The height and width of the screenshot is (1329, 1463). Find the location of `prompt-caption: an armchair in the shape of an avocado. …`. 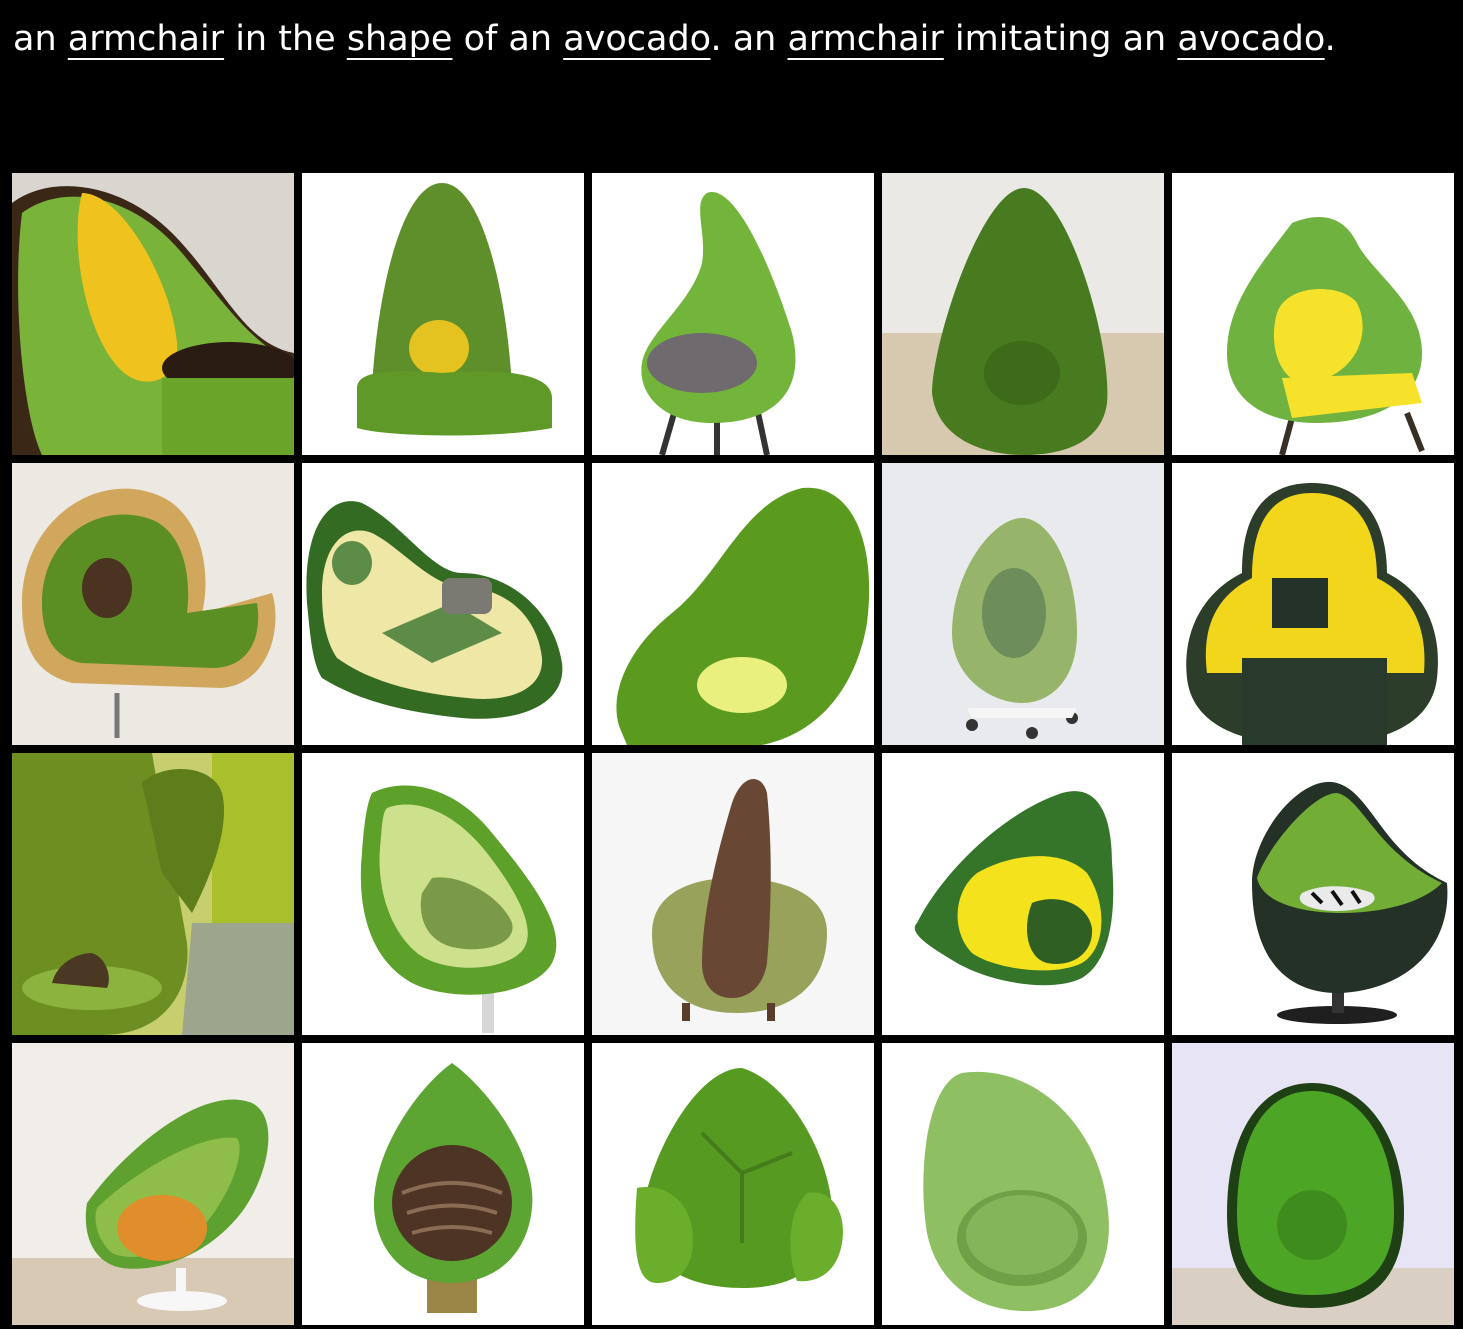

prompt-caption: an armchair in the shape of an avocado. … is located at coordinates (674, 39).